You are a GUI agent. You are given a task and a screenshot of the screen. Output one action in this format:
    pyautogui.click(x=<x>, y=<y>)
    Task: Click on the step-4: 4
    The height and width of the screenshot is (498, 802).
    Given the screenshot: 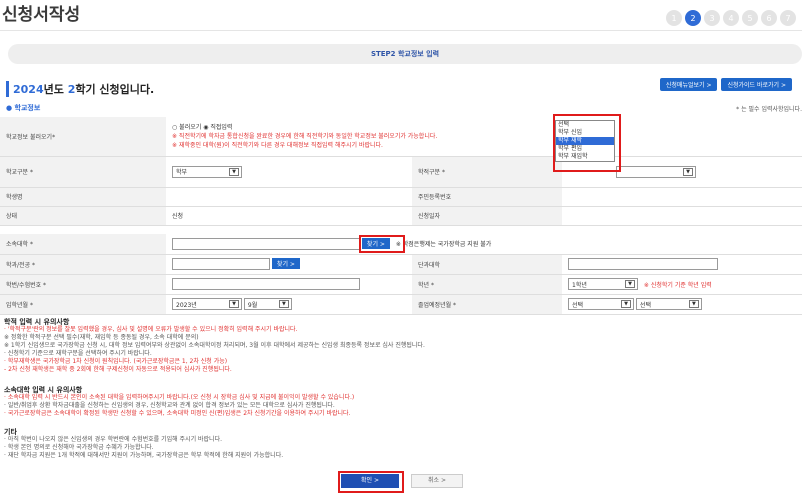 What is the action you would take?
    pyautogui.click(x=731, y=18)
    